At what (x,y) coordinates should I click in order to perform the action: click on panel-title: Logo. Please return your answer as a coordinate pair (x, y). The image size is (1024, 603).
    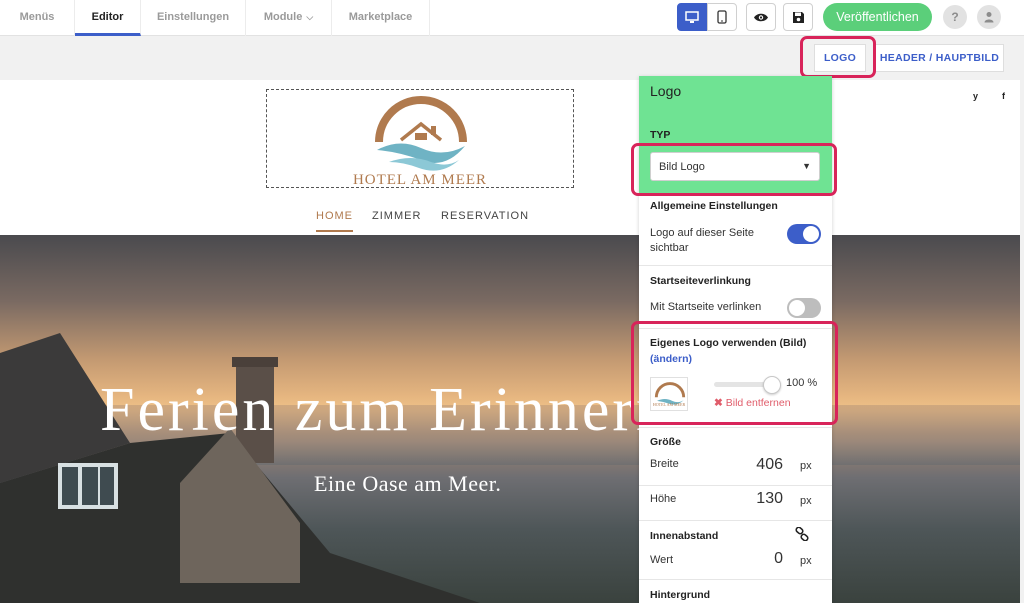
    Looking at the image, I should click on (666, 91).